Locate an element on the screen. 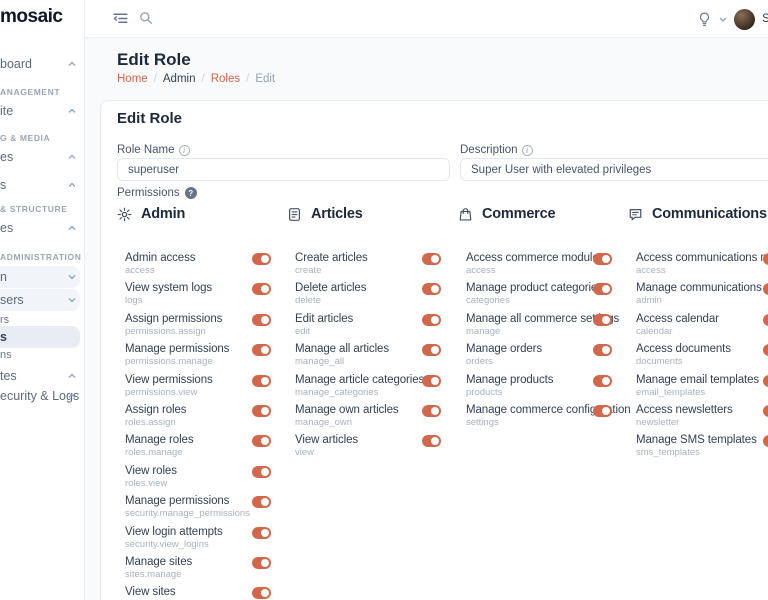 The image size is (768, 600). permission-title: Access newsletters is located at coordinates (684, 409).